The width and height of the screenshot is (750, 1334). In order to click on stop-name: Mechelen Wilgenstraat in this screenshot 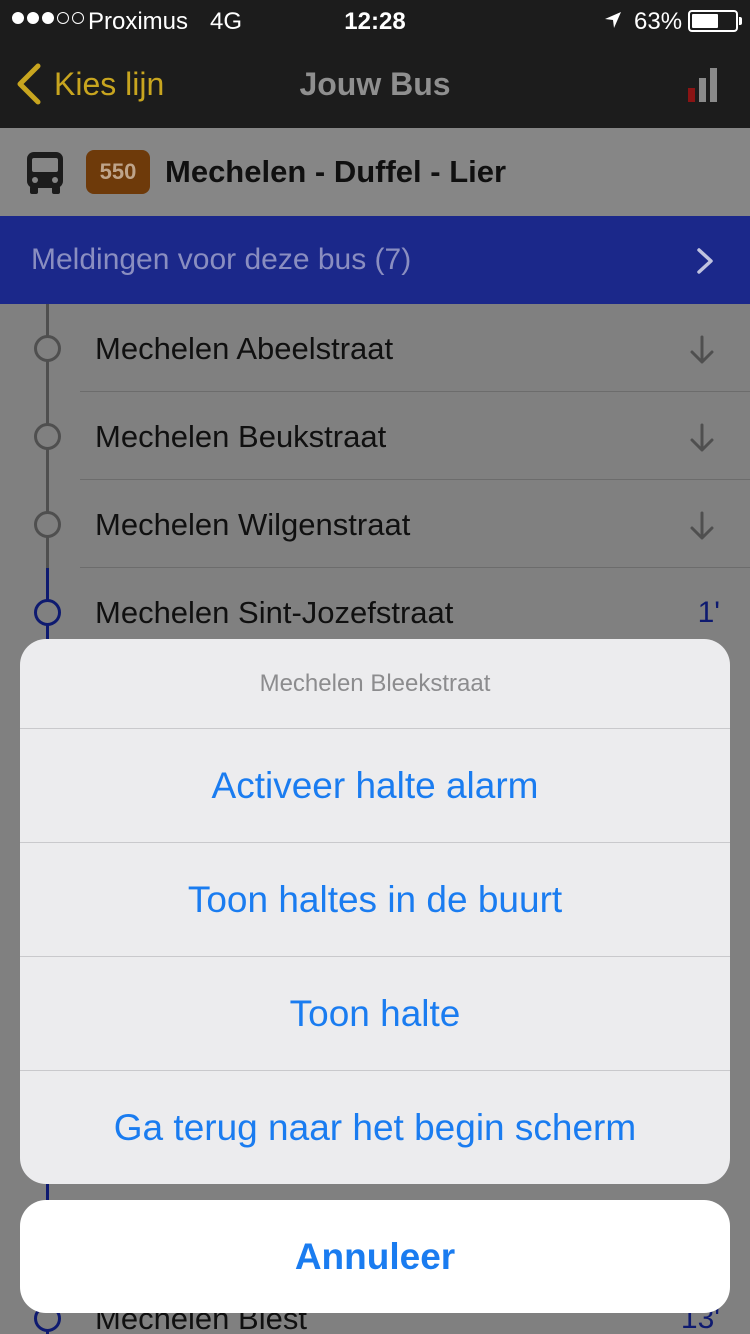, I will do `click(253, 524)`.